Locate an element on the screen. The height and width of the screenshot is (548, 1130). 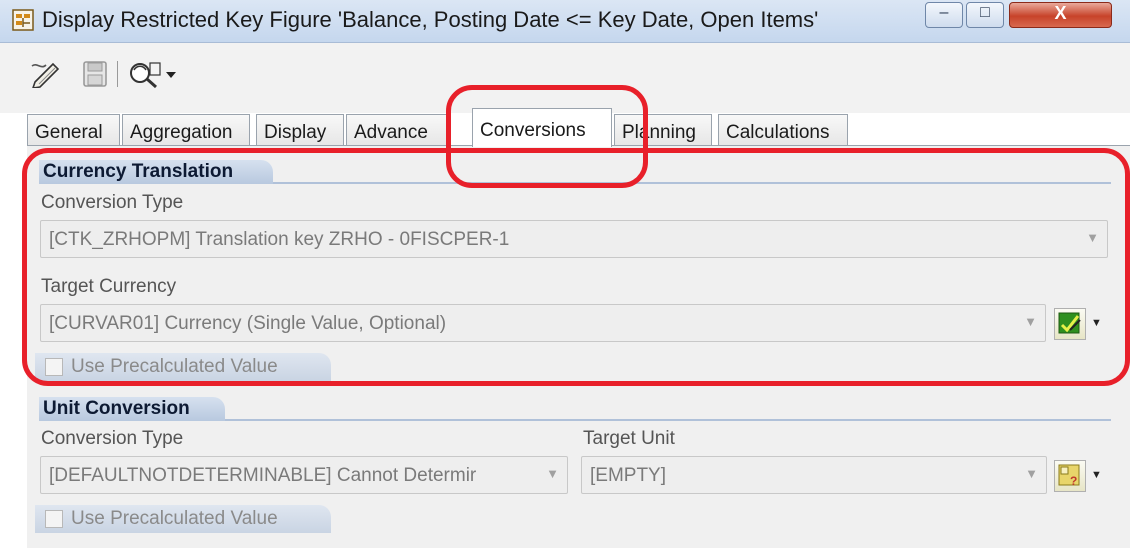
maximize-icon: □ is located at coordinates (985, 12).